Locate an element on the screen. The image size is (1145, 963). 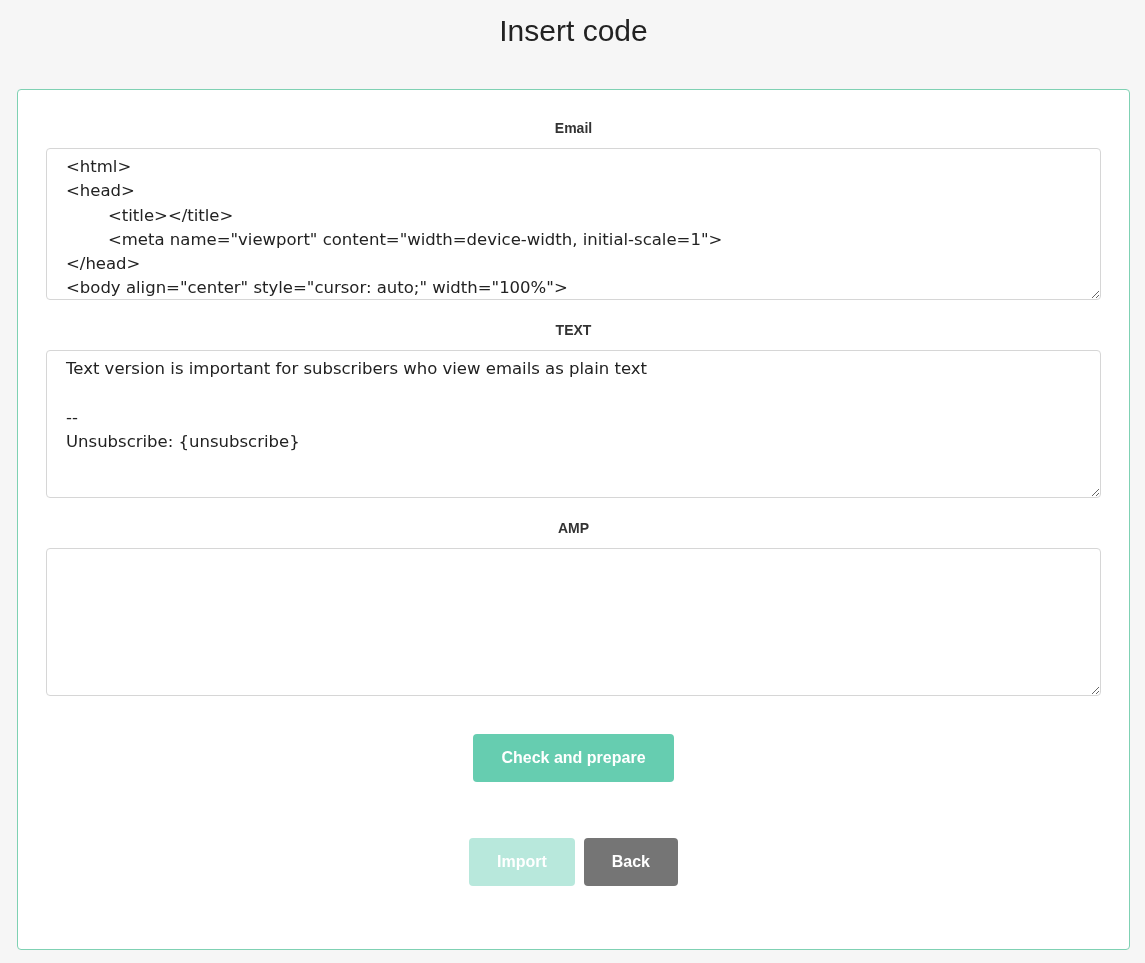
code-textarea is located at coordinates (573, 622).